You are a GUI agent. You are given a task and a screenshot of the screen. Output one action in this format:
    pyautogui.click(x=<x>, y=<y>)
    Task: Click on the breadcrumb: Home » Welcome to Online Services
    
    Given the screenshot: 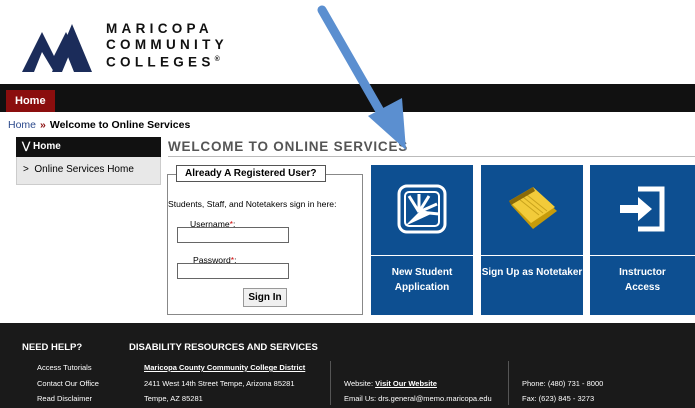 What is the action you would take?
    pyautogui.click(x=99, y=125)
    